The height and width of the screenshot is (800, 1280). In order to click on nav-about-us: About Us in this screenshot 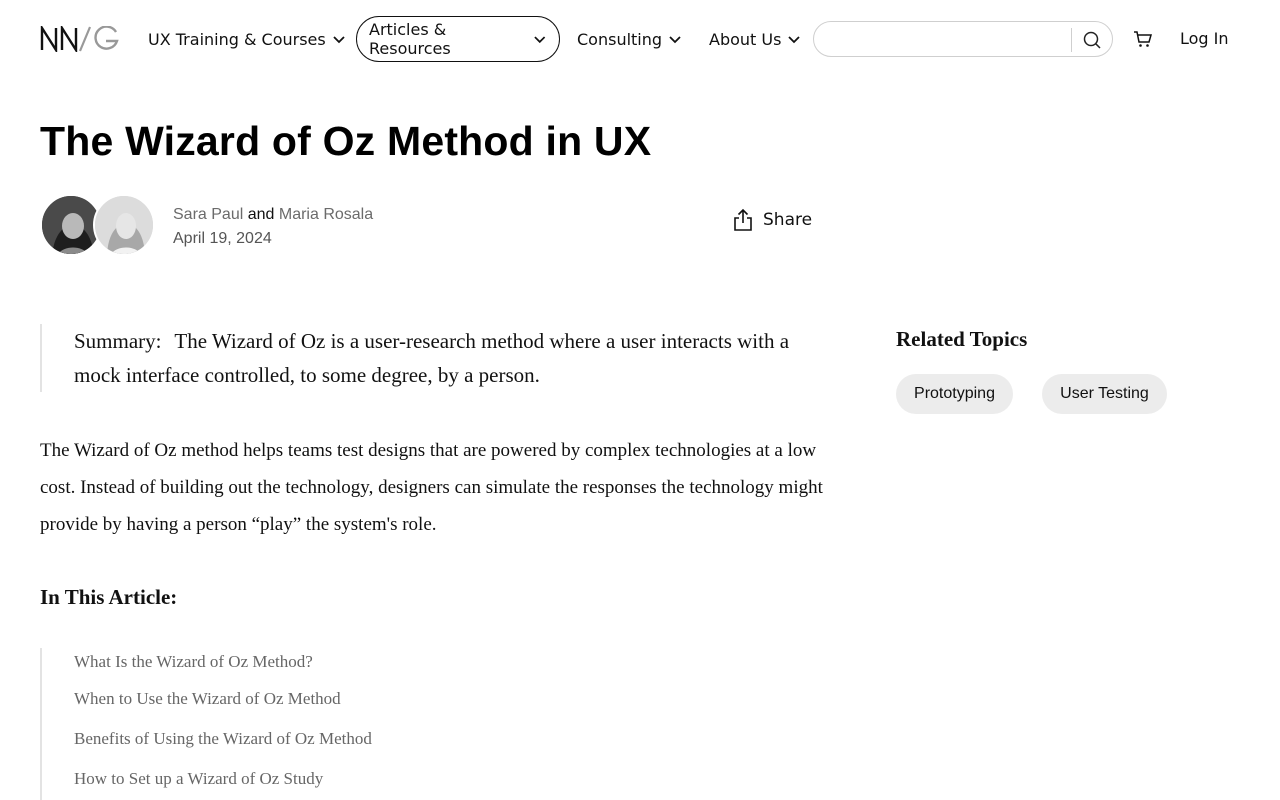, I will do `click(755, 39)`.